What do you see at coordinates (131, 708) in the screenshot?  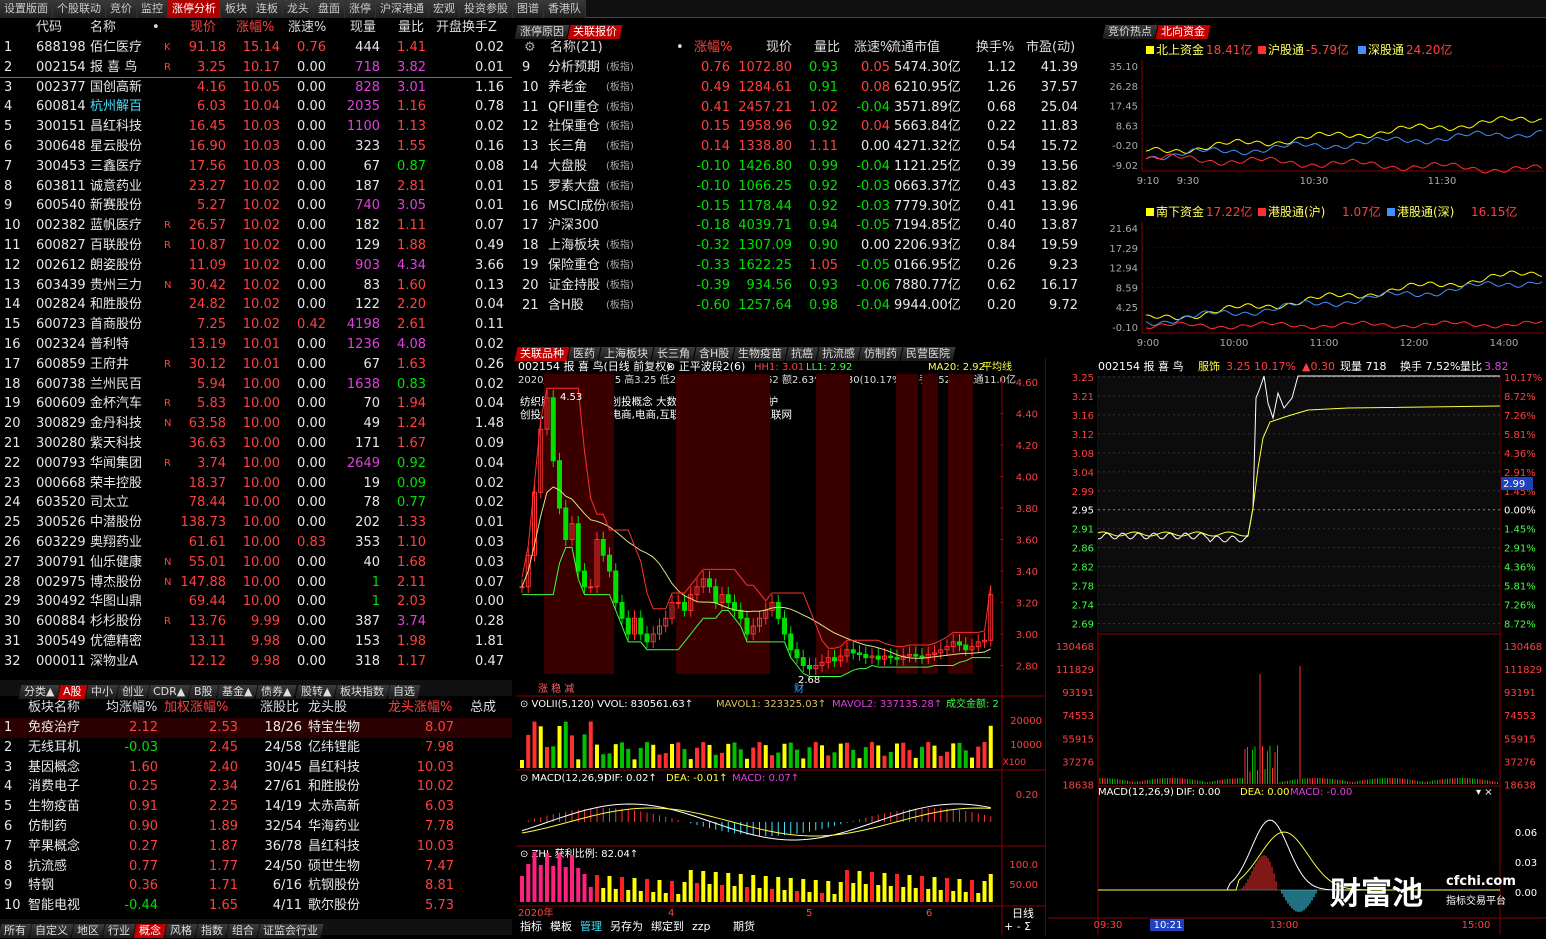 I see `sector-header-1: 均涨幅%` at bounding box center [131, 708].